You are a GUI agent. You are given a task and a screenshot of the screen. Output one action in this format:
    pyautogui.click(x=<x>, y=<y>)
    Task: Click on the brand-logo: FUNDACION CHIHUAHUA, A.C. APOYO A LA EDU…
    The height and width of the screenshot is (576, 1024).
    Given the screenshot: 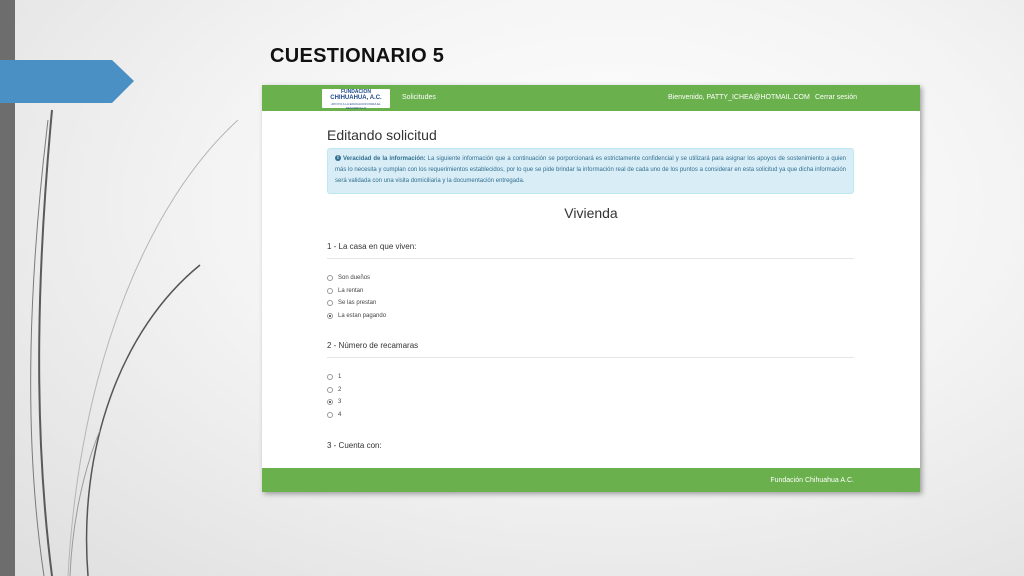 What is the action you would take?
    pyautogui.click(x=356, y=99)
    